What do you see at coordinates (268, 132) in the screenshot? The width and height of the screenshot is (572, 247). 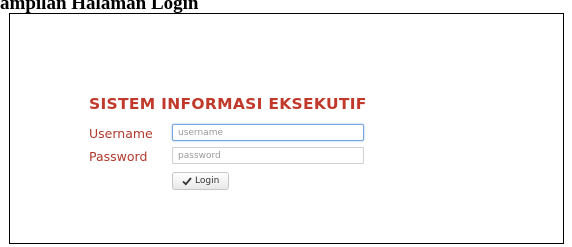 I see `username-input` at bounding box center [268, 132].